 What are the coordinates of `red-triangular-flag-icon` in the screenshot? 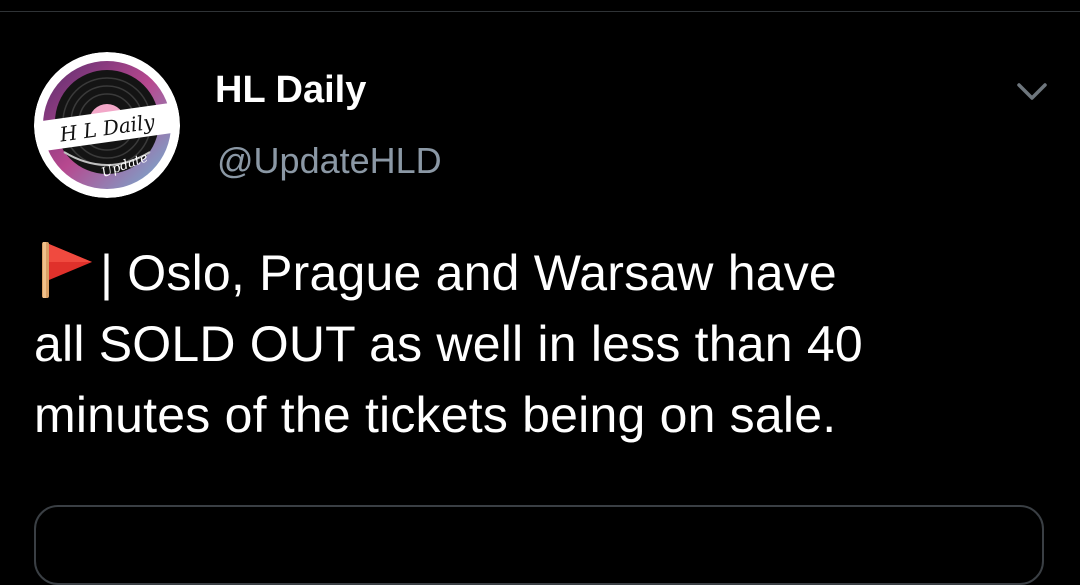 It's located at (67, 270).